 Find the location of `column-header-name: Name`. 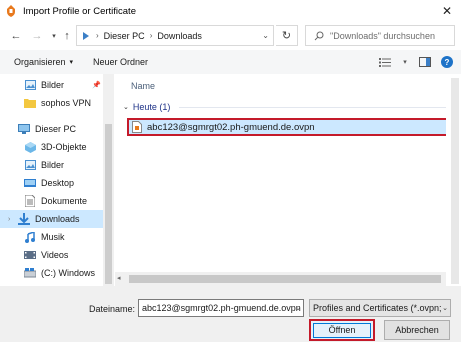

column-header-name: Name is located at coordinates (143, 86).